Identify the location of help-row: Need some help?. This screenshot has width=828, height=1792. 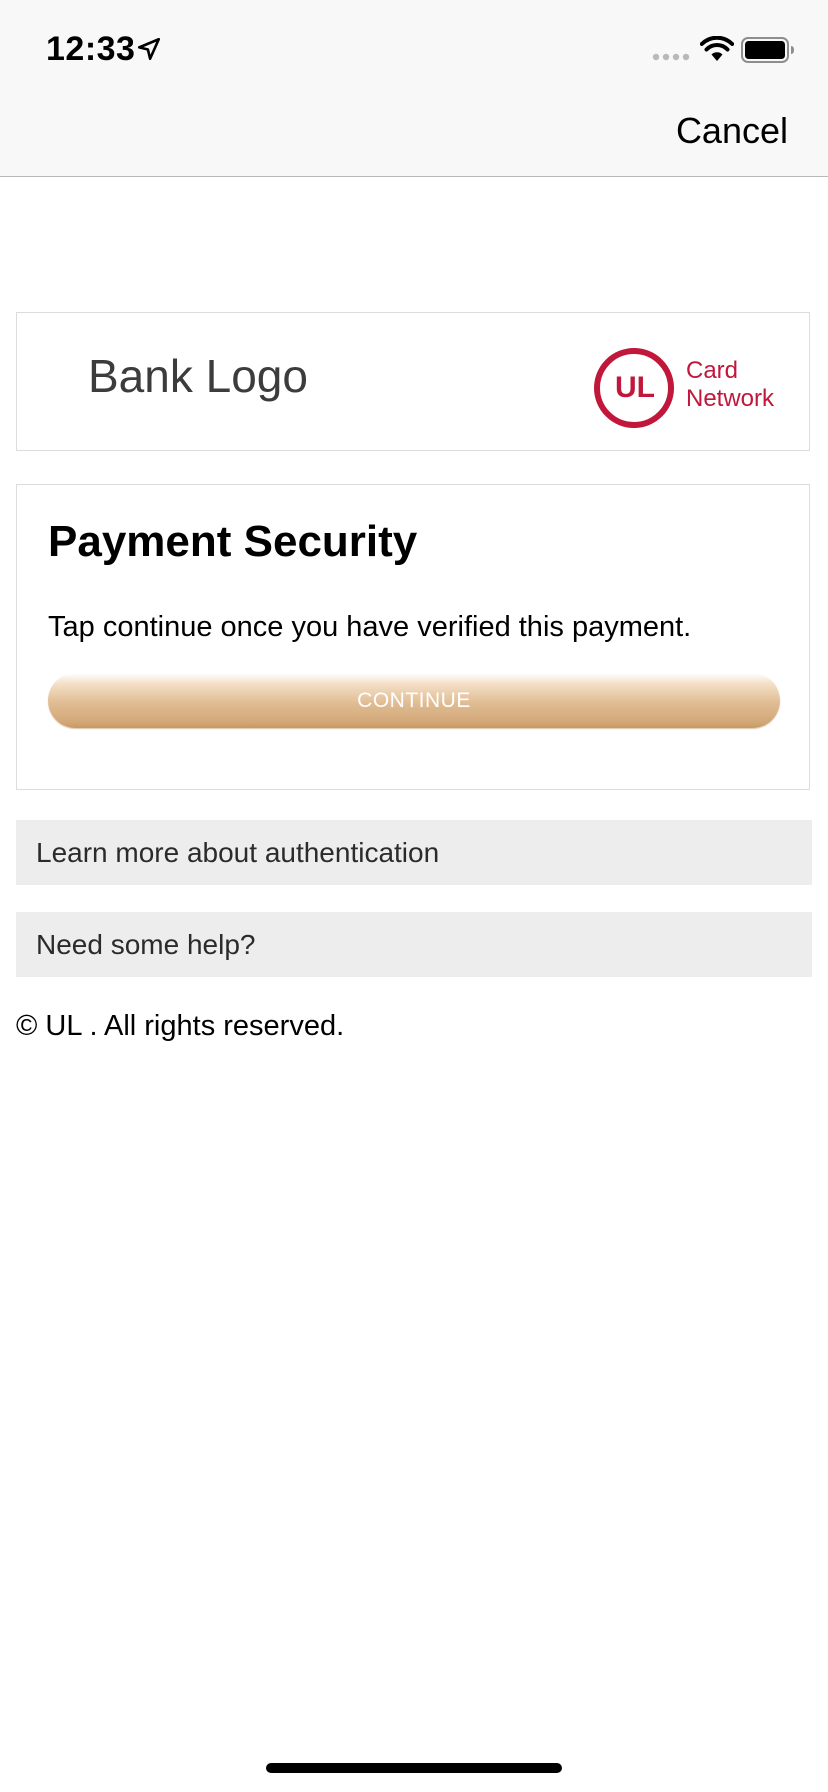
(414, 944).